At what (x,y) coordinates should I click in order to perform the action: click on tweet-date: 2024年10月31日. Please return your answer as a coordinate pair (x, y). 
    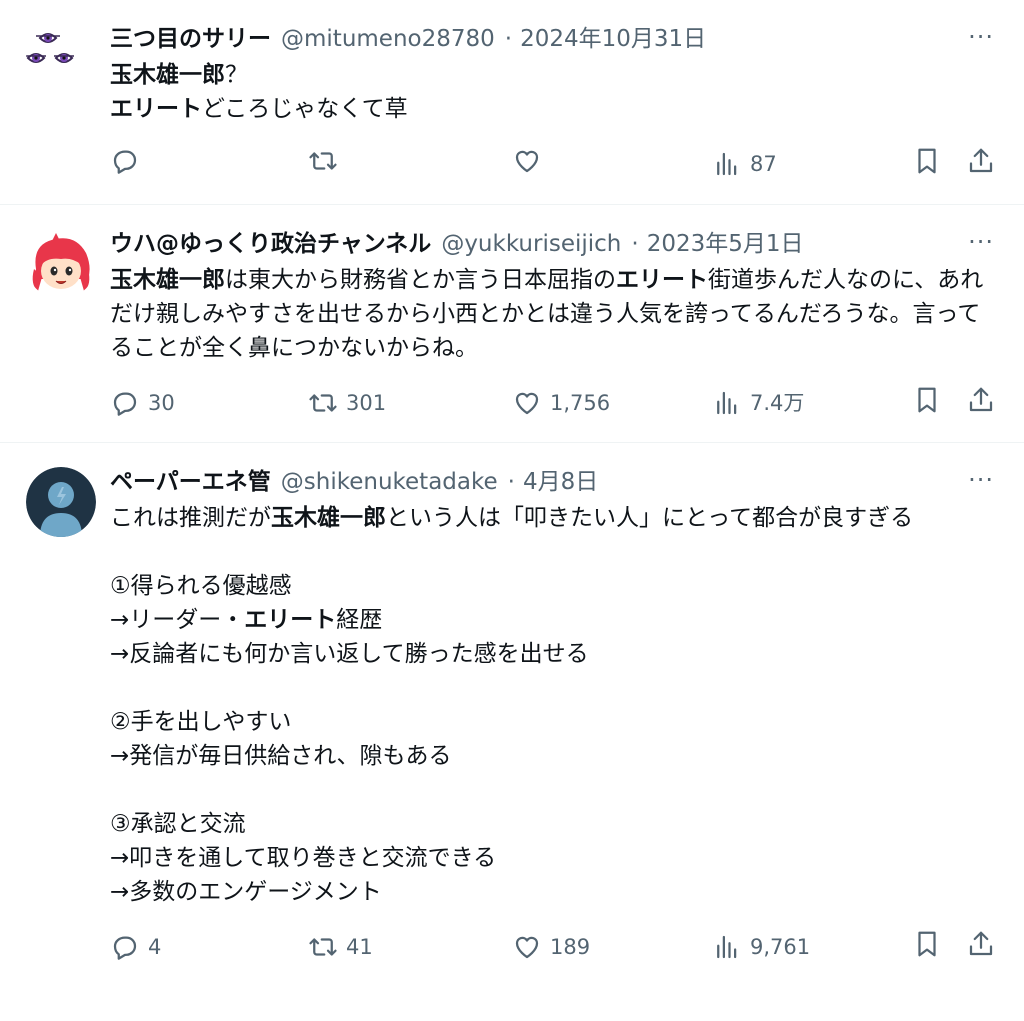
    Looking at the image, I should click on (613, 39).